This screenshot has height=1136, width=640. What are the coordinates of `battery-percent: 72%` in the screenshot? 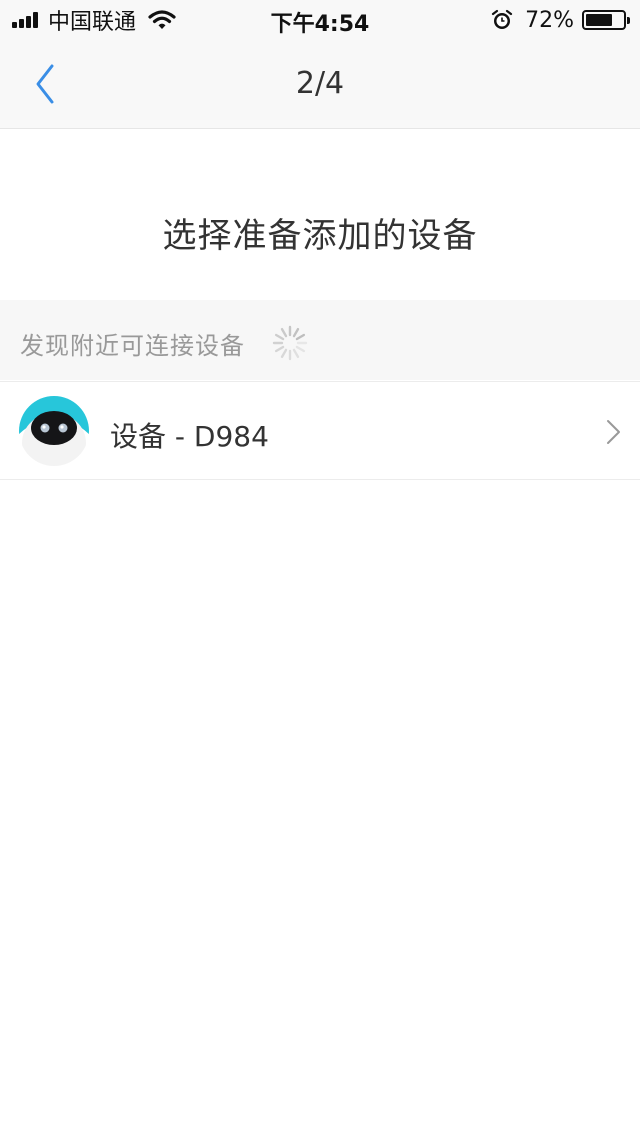 It's located at (549, 20).